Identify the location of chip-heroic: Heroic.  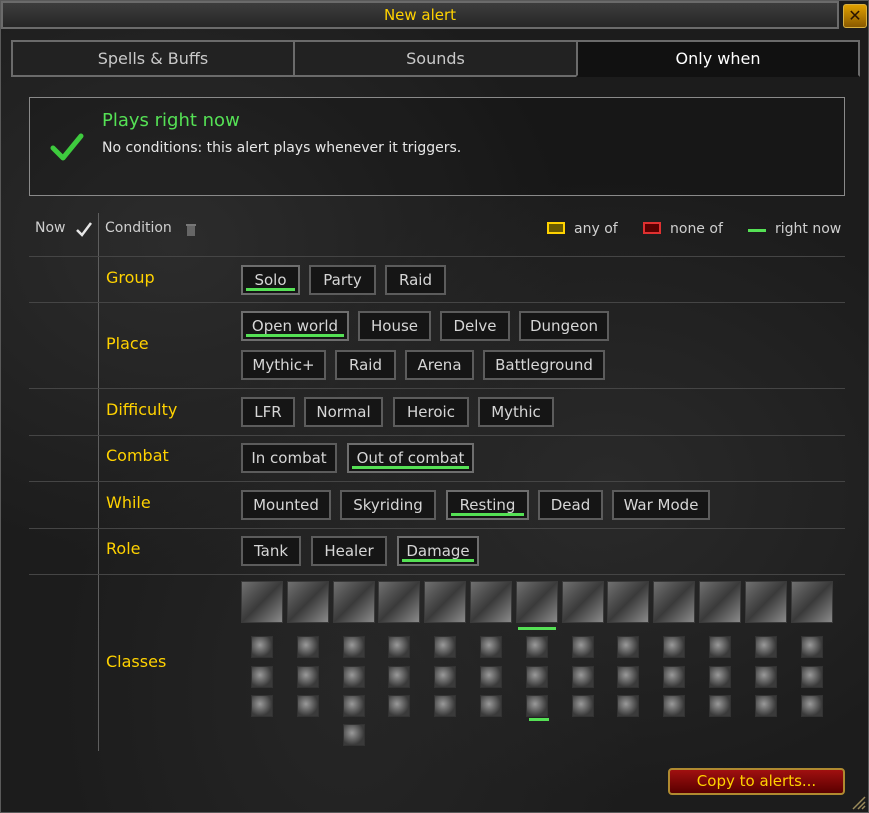
(431, 412).